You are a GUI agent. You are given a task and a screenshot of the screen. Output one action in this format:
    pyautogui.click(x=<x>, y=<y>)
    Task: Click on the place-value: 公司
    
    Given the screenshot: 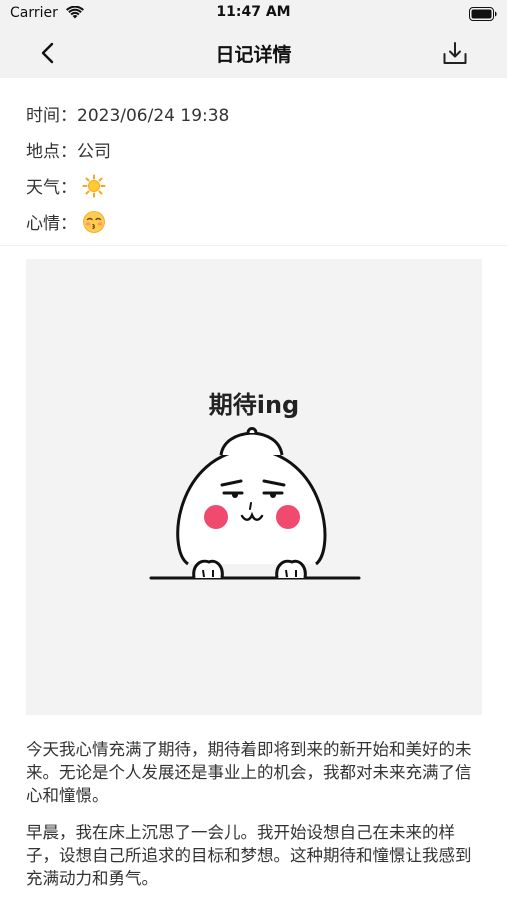 What is the action you would take?
    pyautogui.click(x=94, y=152)
    